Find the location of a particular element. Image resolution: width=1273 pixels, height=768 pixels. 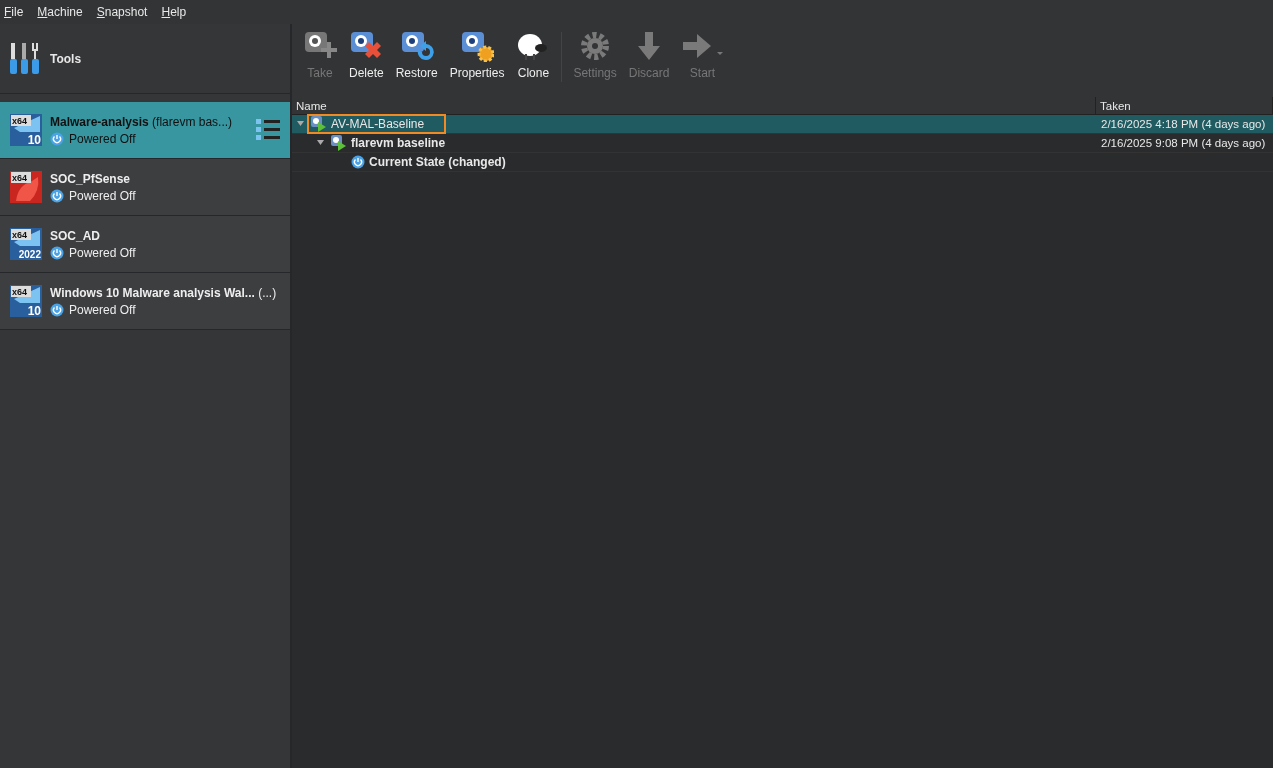

snapshot-row: AV-MAL-Baseline 2/16/2025 4:18 PM (4 days ago) is located at coordinates (782, 124).